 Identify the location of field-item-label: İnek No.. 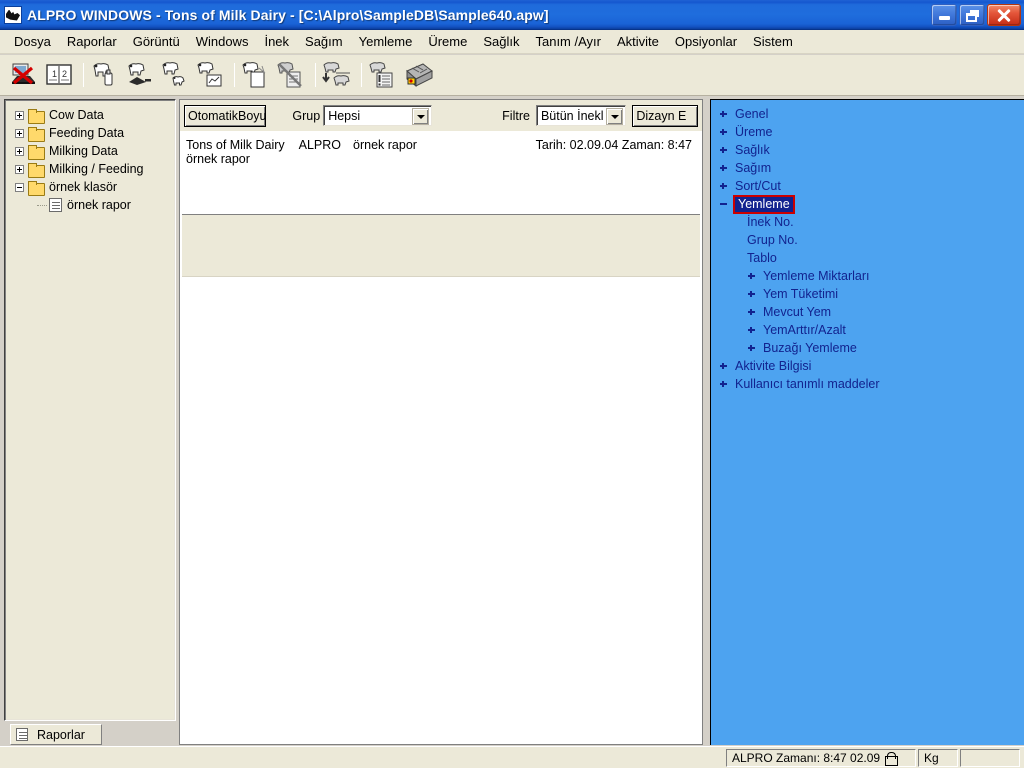
(770, 222).